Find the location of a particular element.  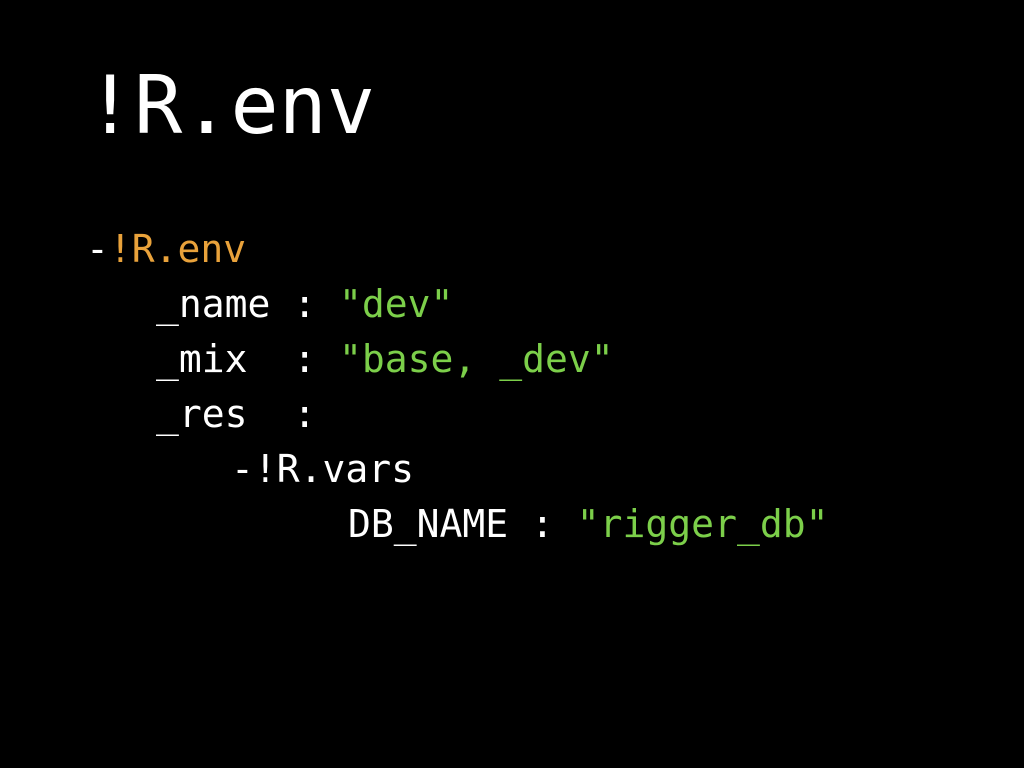

db-name-value: "rigger_db" is located at coordinates (702, 524).